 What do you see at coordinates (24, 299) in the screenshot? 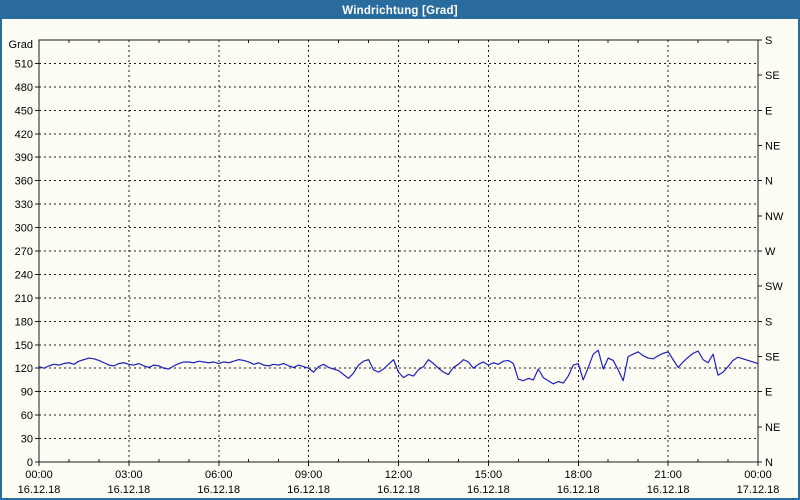
I see `y-left-tick-label: 210` at bounding box center [24, 299].